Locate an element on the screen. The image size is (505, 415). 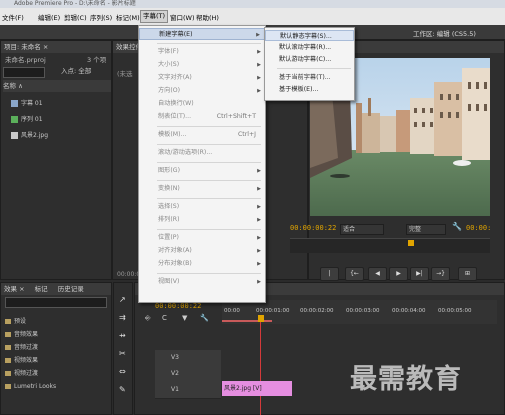
resolution-dropdown: 完整 is located at coordinates (426, 229).